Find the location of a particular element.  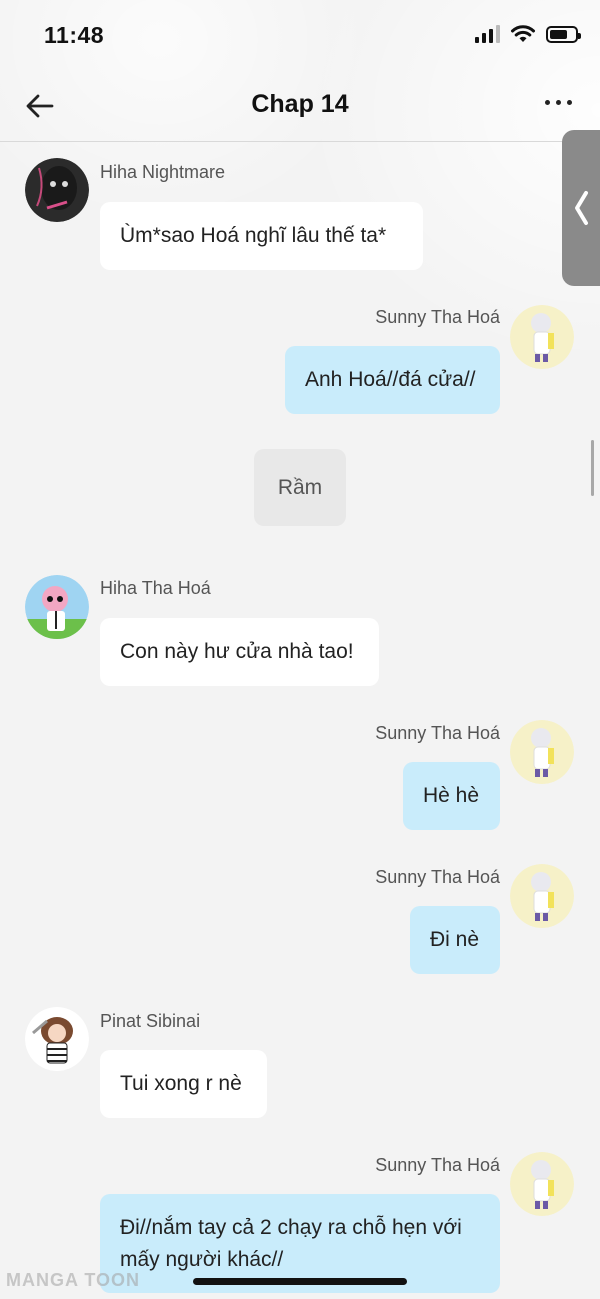

pink-hair-chibi-avatar-icon is located at coordinates (57, 607).